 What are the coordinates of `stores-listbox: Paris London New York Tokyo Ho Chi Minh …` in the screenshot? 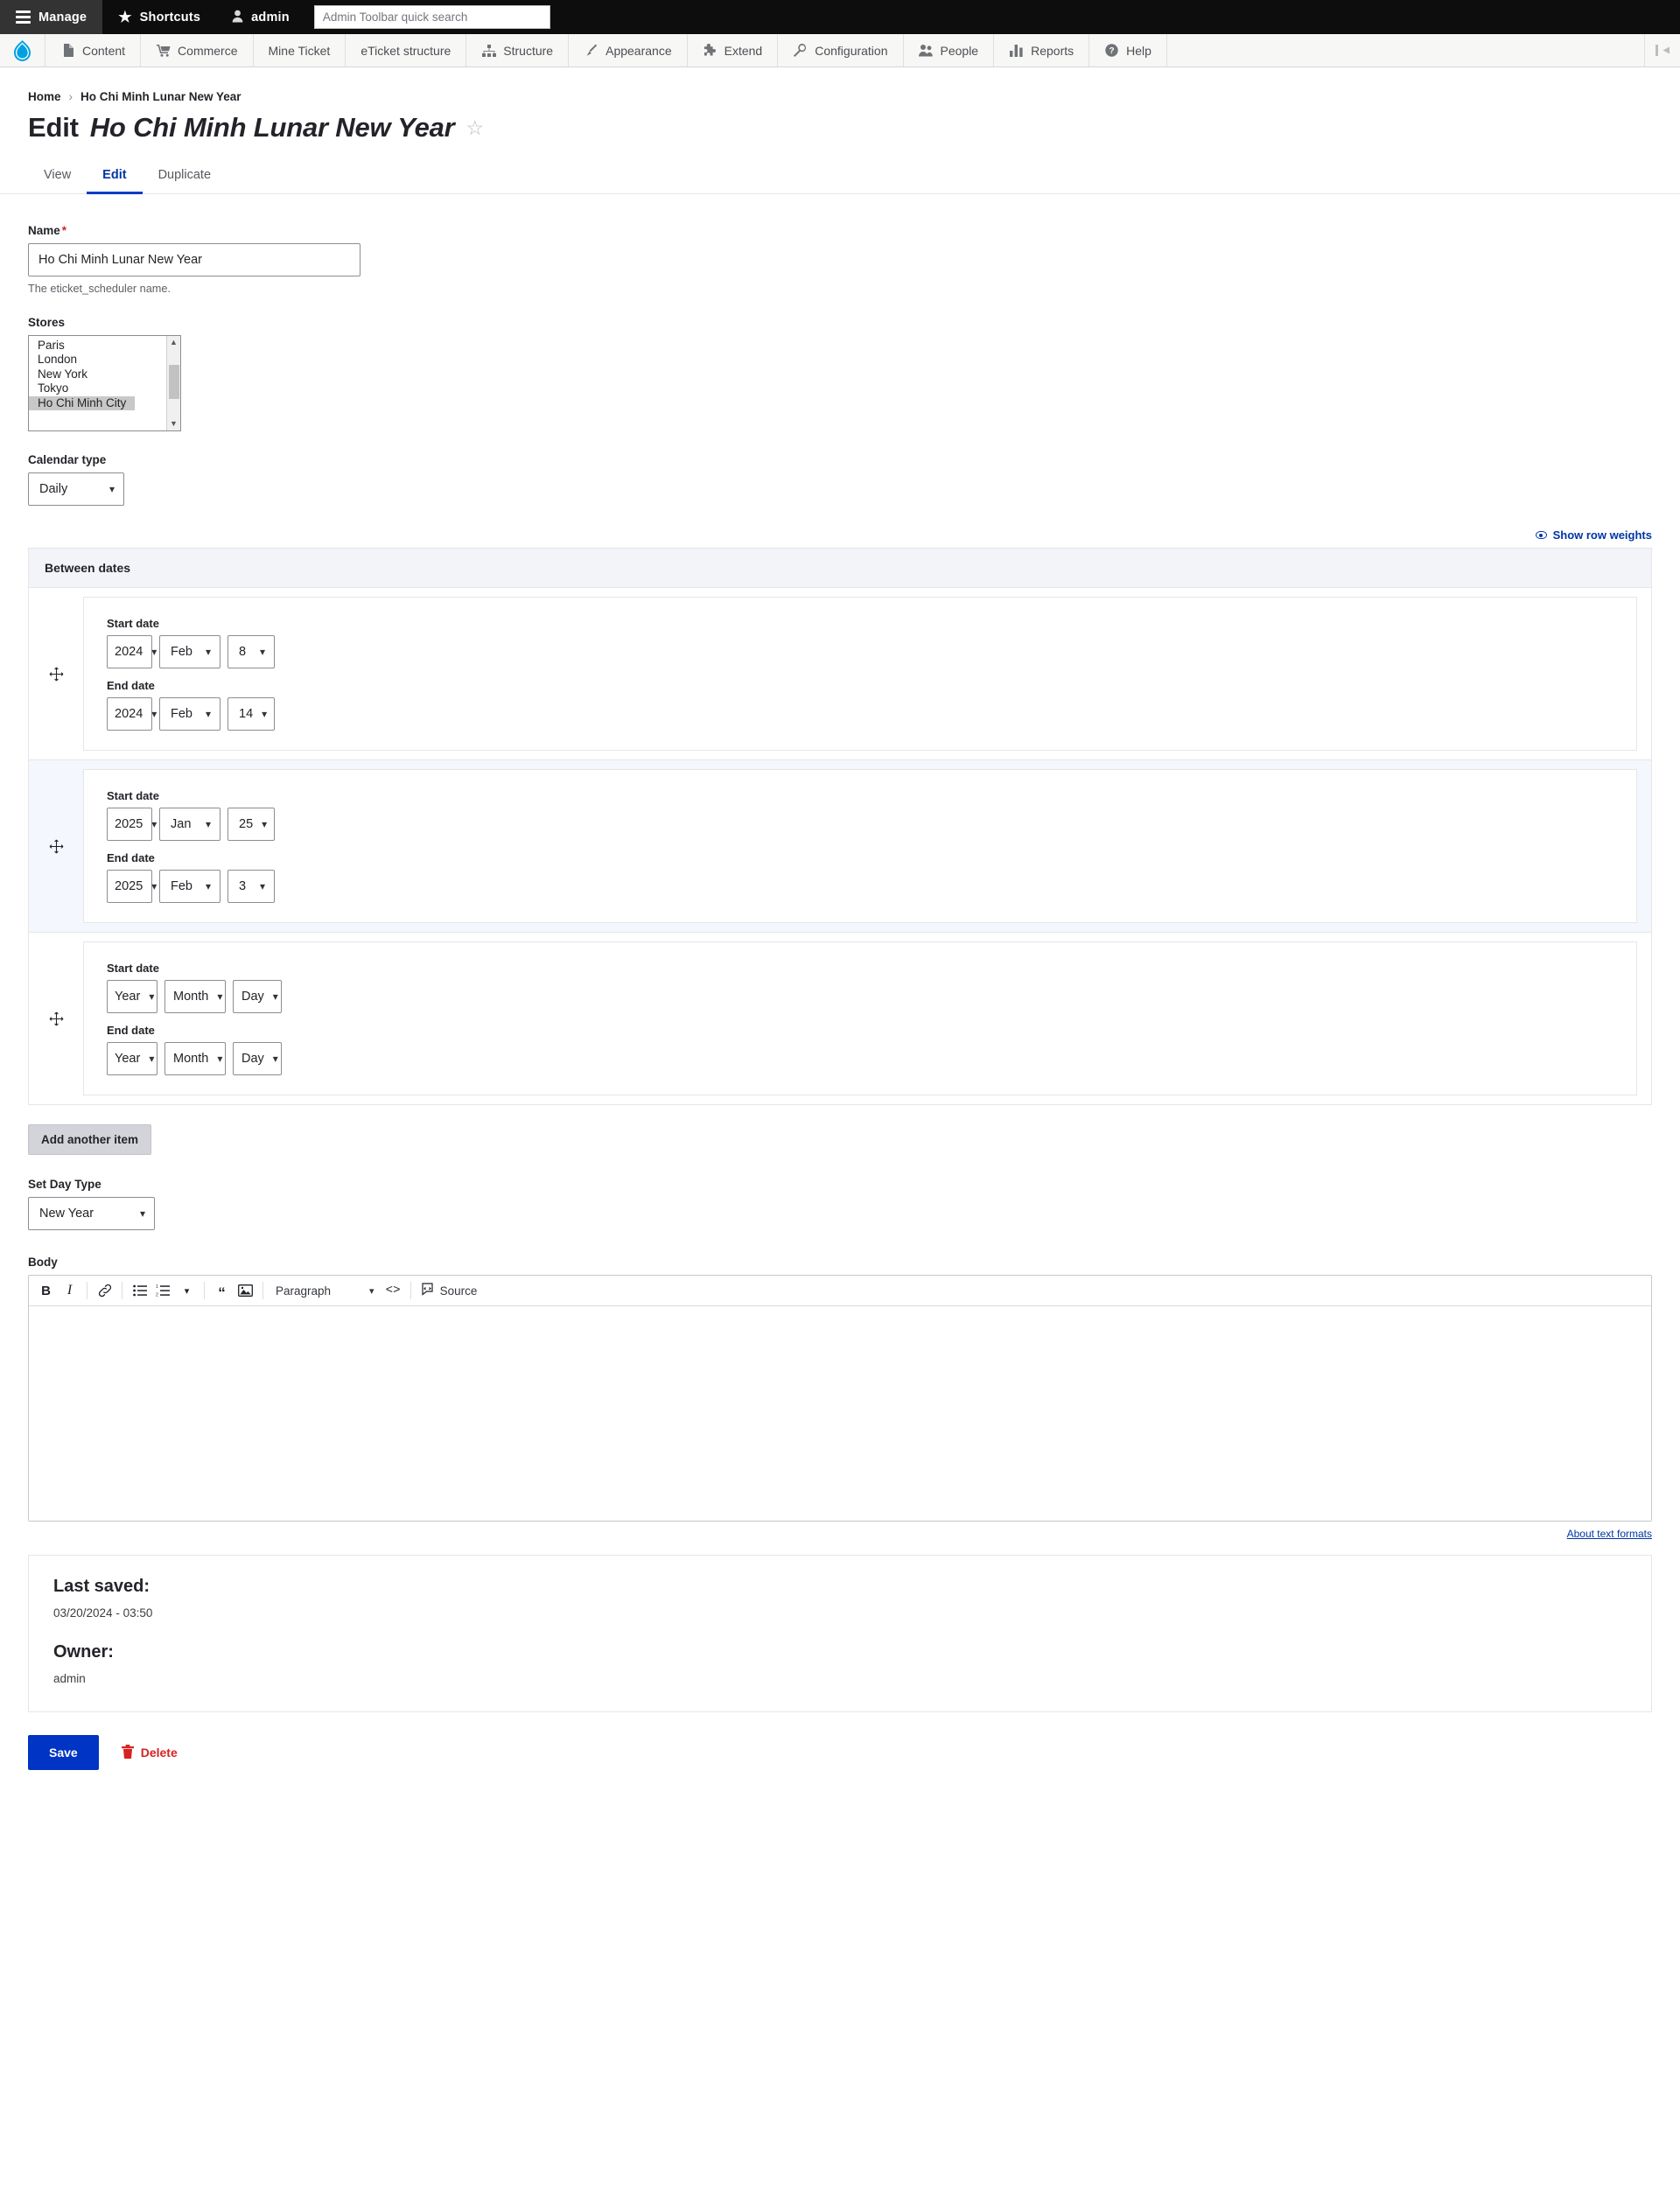 It's located at (104, 383).